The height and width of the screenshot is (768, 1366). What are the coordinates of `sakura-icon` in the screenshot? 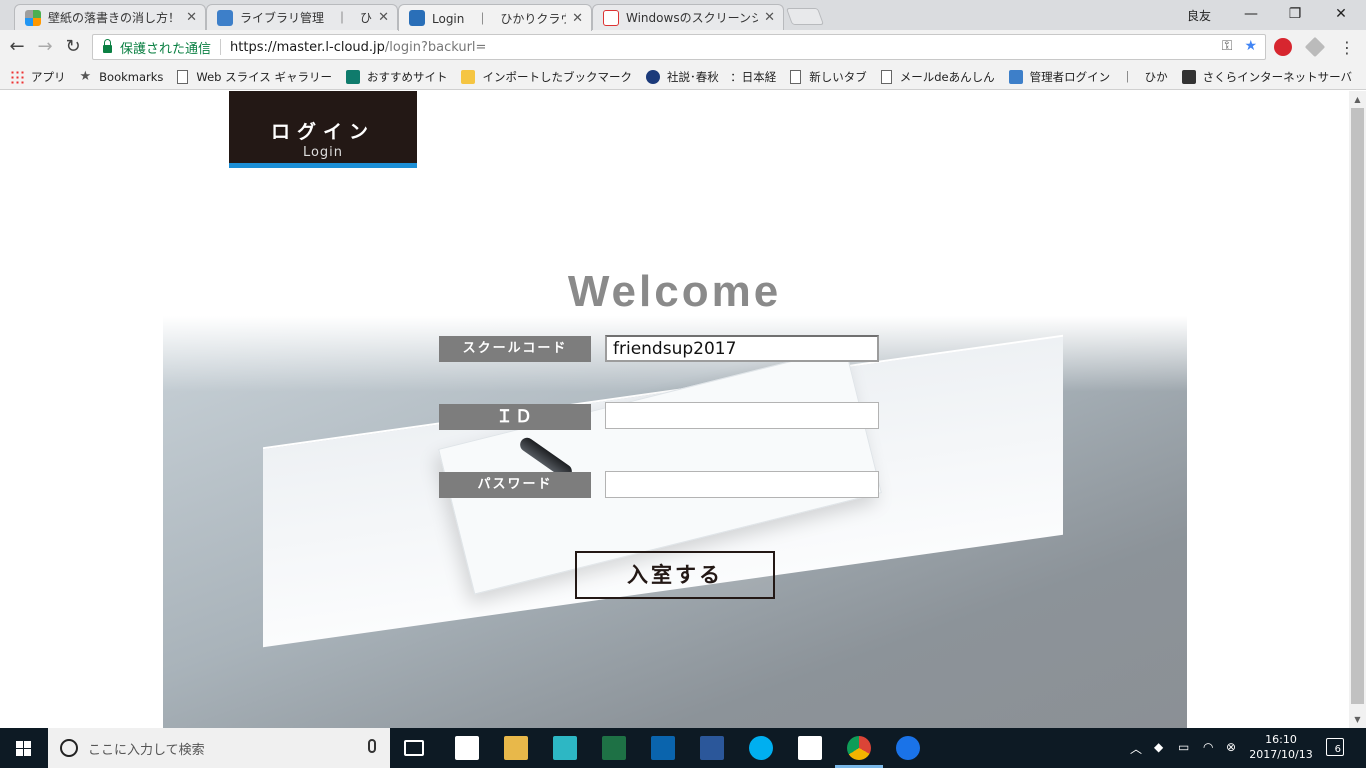 It's located at (1188, 76).